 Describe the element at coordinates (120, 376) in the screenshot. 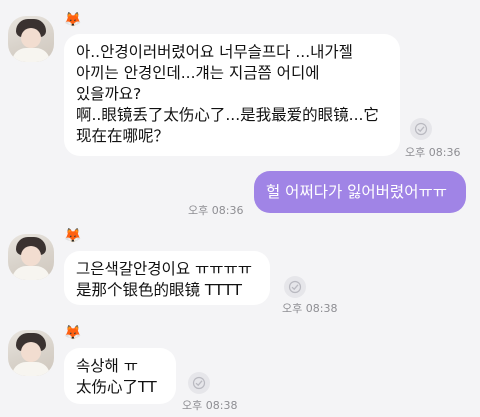

I see `message-bubble: 속상해 ㅠ 太伤心了TT` at that location.